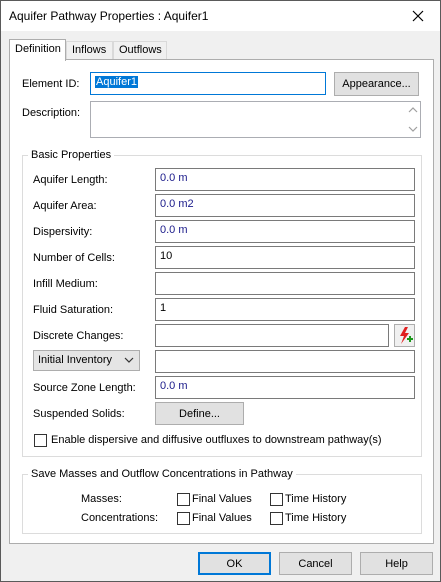 This screenshot has height=582, width=441. What do you see at coordinates (285, 257) in the screenshot?
I see `number-of-cells-input: 10` at bounding box center [285, 257].